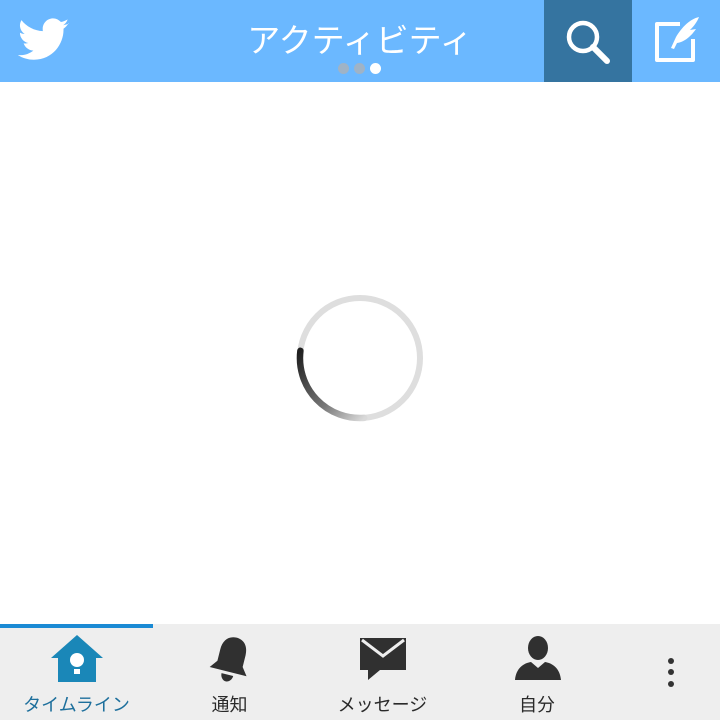 The width and height of the screenshot is (720, 720). I want to click on page-title: アクティビティ, so click(360, 40).